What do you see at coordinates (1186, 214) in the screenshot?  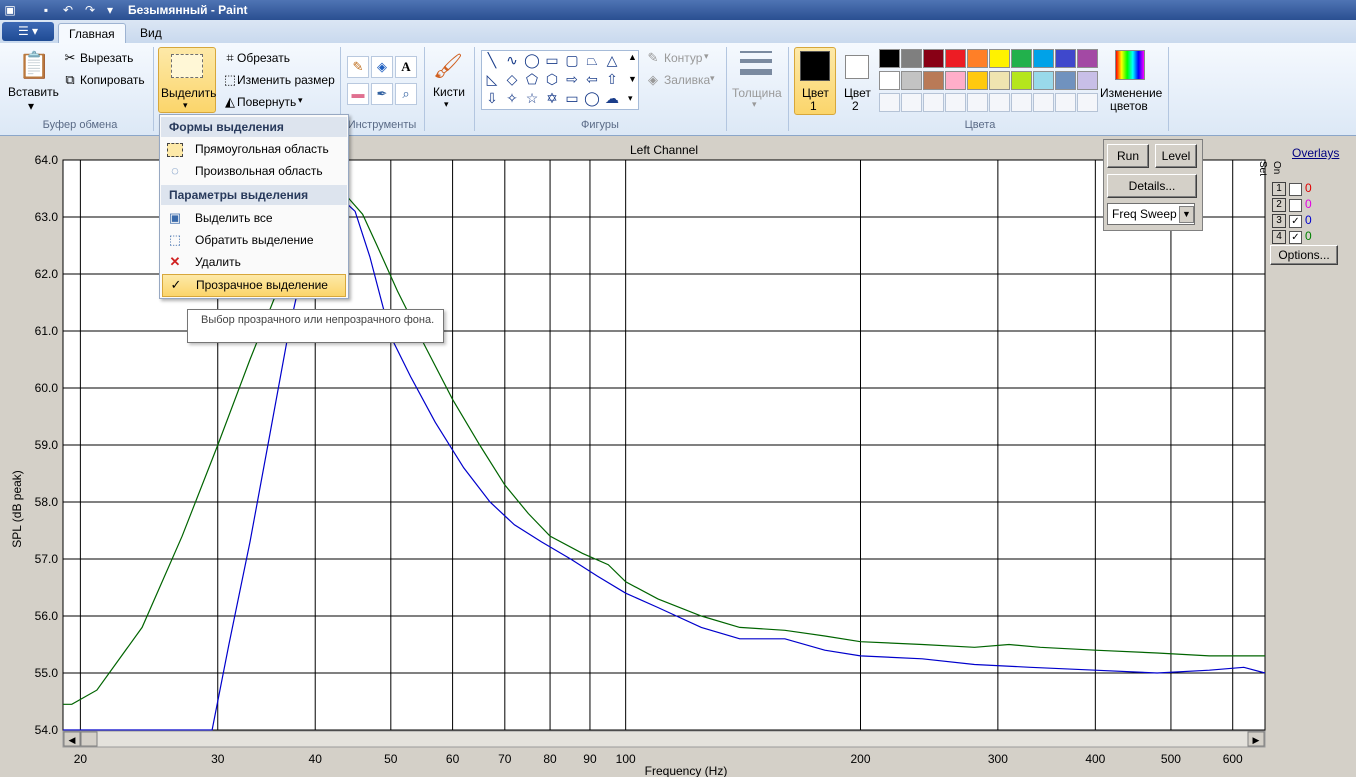 I see `chevron-down-icon: ▼` at bounding box center [1186, 214].